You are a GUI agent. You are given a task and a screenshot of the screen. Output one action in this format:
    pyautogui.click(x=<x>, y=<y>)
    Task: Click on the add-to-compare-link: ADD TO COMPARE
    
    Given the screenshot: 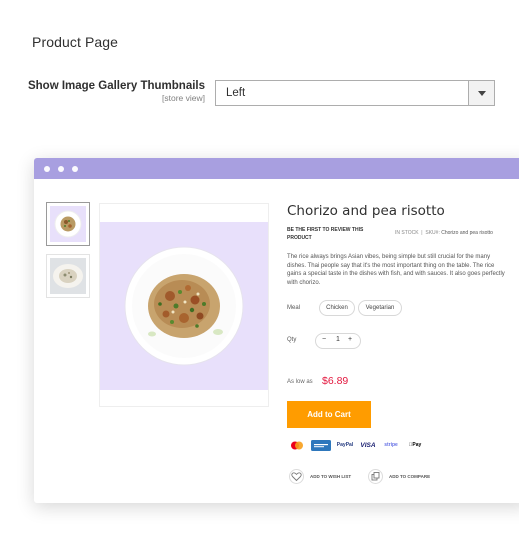 What is the action you would take?
    pyautogui.click(x=409, y=476)
    